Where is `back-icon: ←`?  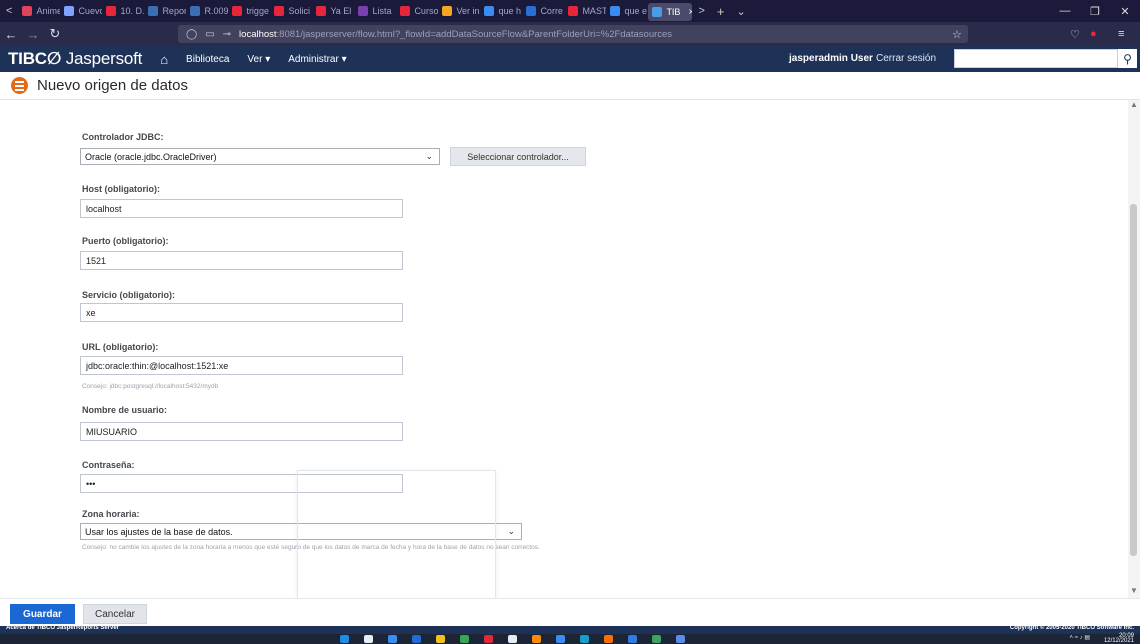
back-icon: ← is located at coordinates (11, 34).